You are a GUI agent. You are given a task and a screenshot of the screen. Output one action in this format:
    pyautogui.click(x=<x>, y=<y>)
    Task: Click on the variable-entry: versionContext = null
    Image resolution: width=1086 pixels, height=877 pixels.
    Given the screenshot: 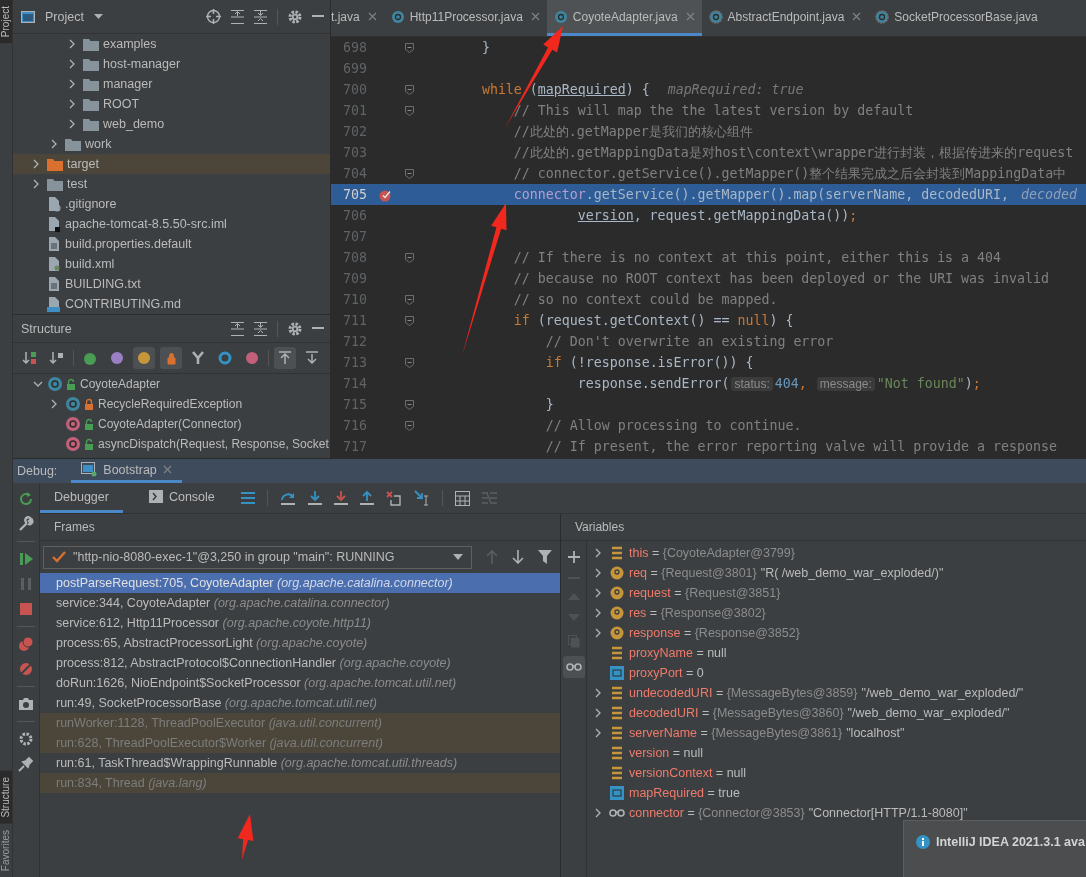 What is the action you would take?
    pyautogui.click(x=688, y=773)
    